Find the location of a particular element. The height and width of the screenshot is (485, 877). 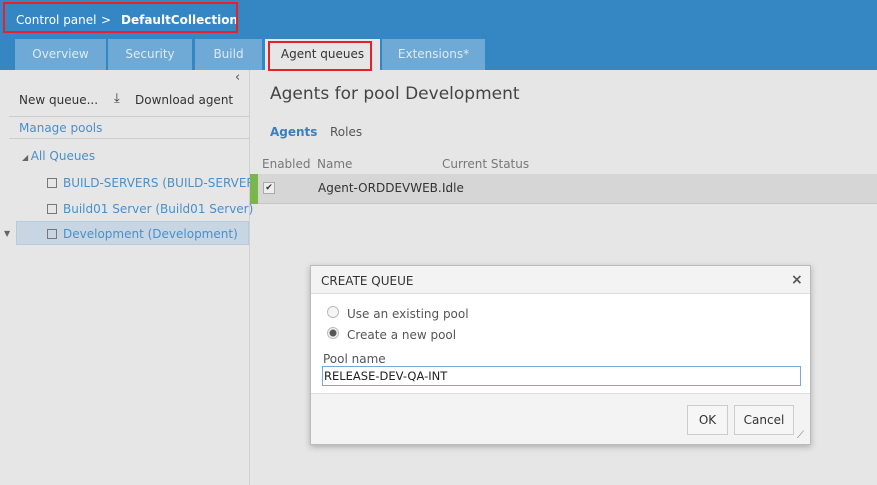

tab-security: Security is located at coordinates (150, 54).